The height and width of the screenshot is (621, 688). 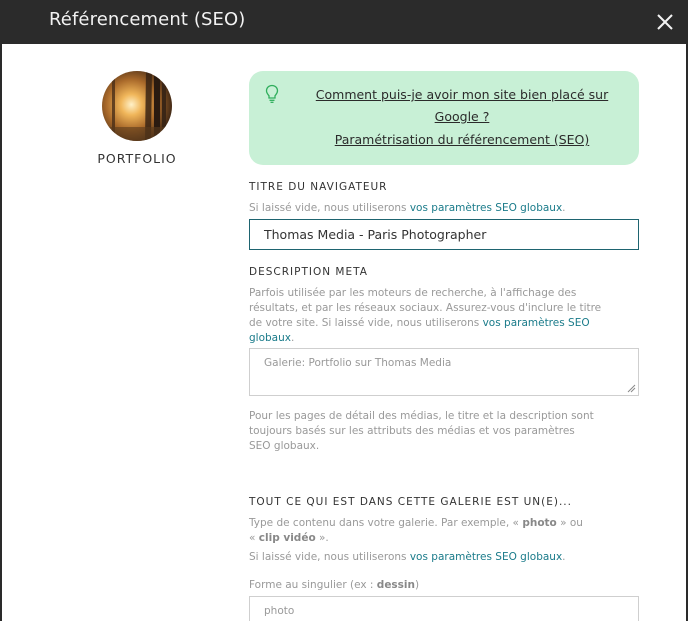 What do you see at coordinates (272, 93) in the screenshot?
I see `lightbulb-icon` at bounding box center [272, 93].